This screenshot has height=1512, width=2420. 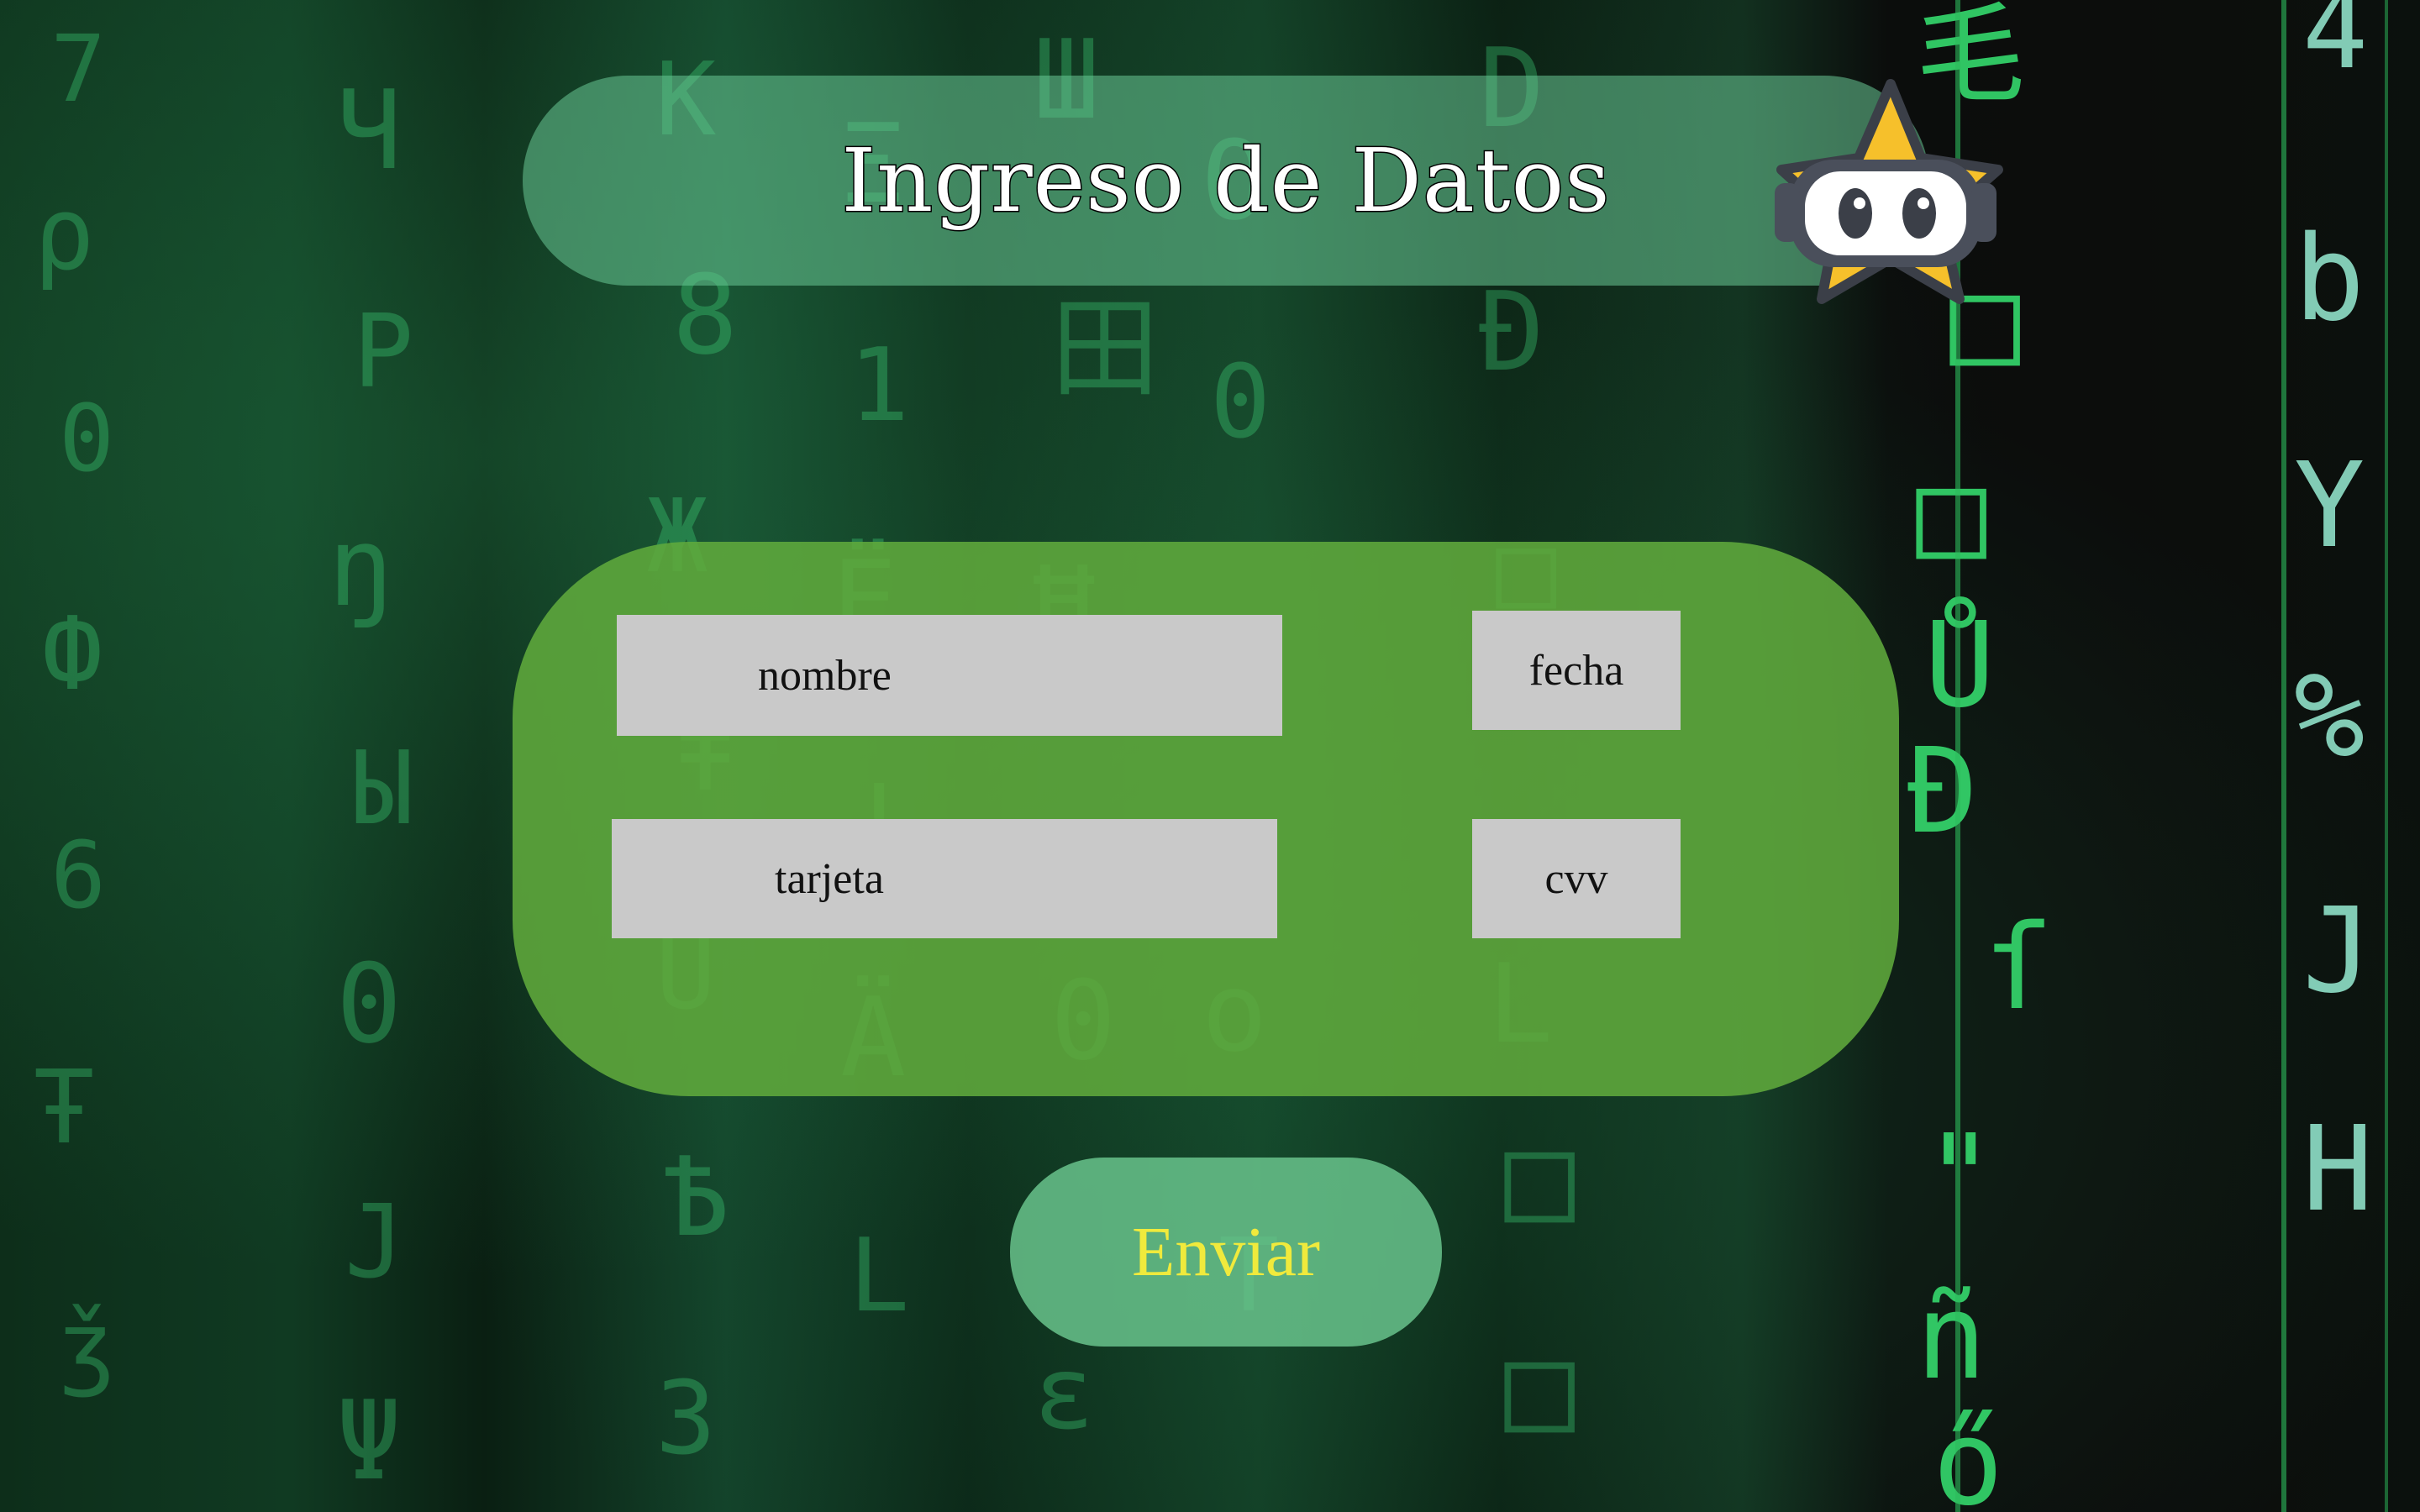 I want to click on page-title: Ingreso de Datos, so click(x=1225, y=181).